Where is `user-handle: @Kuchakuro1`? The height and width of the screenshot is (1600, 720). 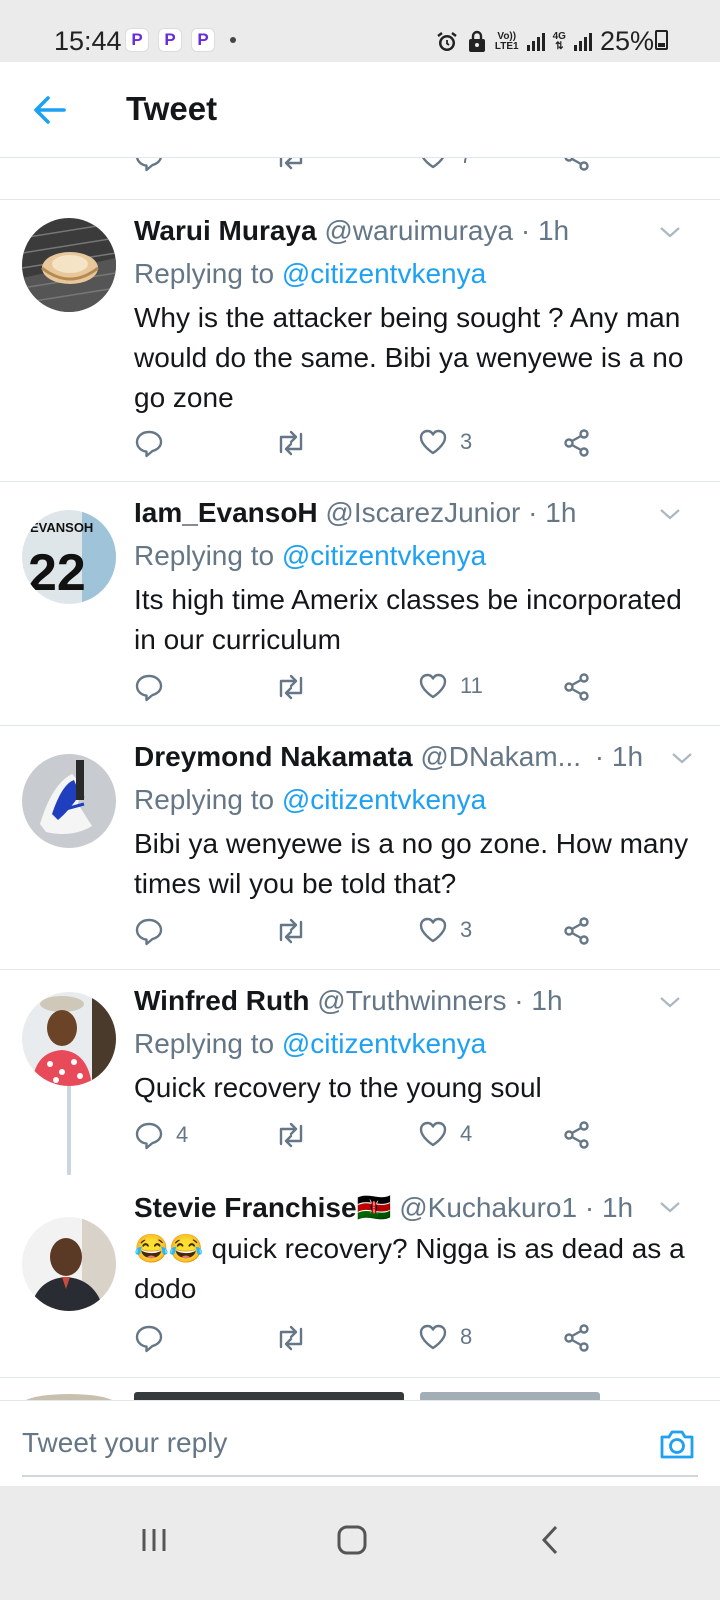 user-handle: @Kuchakuro1 is located at coordinates (488, 1207).